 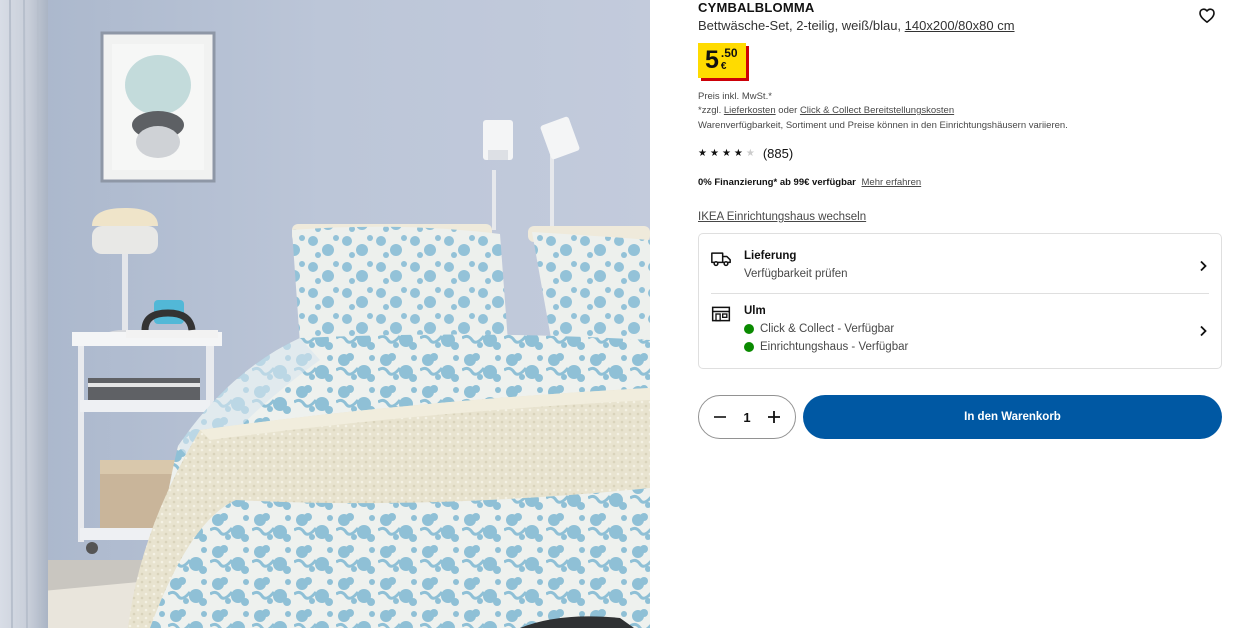 I want to click on quantity-stepper: 1, so click(x=747, y=417).